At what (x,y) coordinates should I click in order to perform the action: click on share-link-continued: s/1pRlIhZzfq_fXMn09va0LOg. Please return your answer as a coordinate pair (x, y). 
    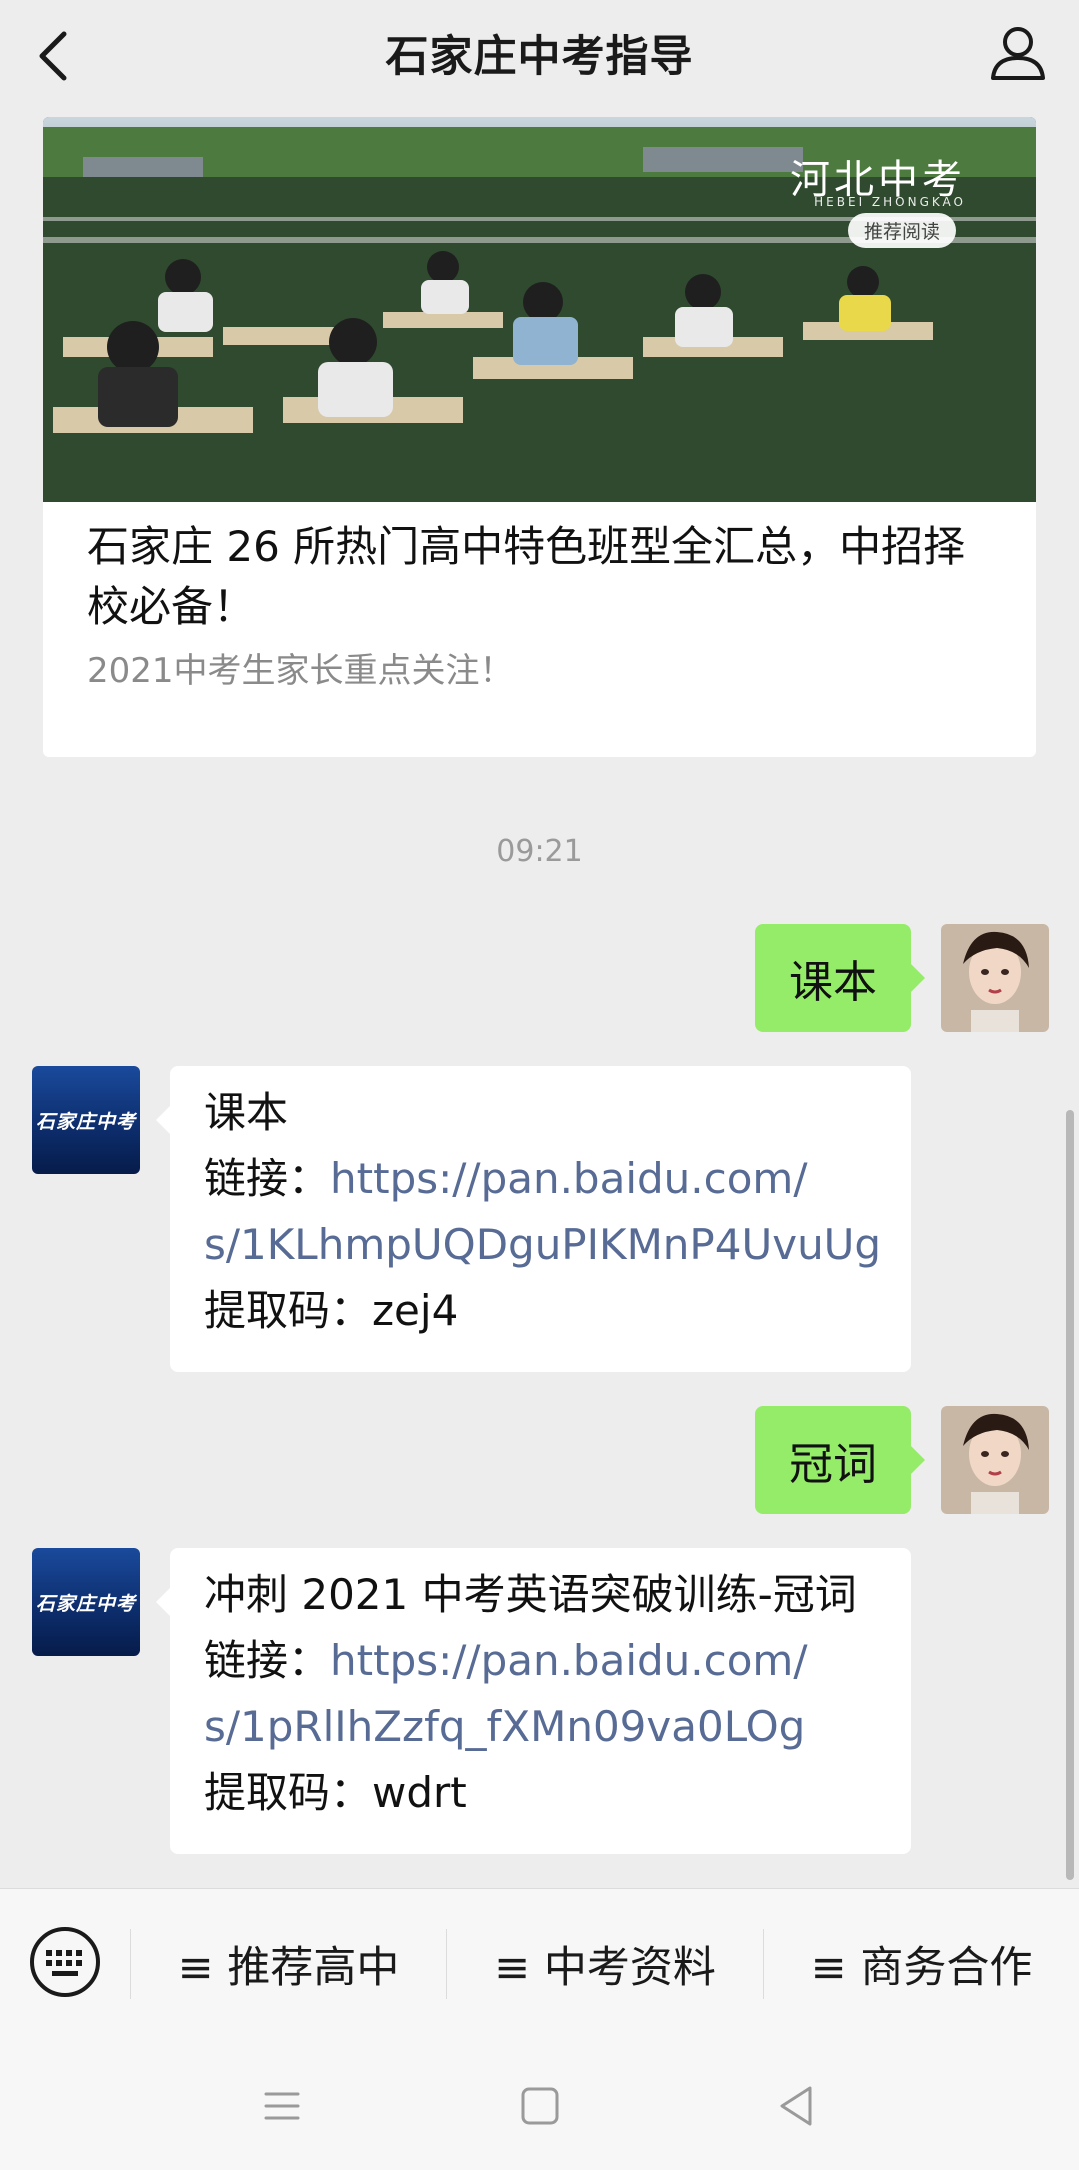
    Looking at the image, I should click on (540, 1727).